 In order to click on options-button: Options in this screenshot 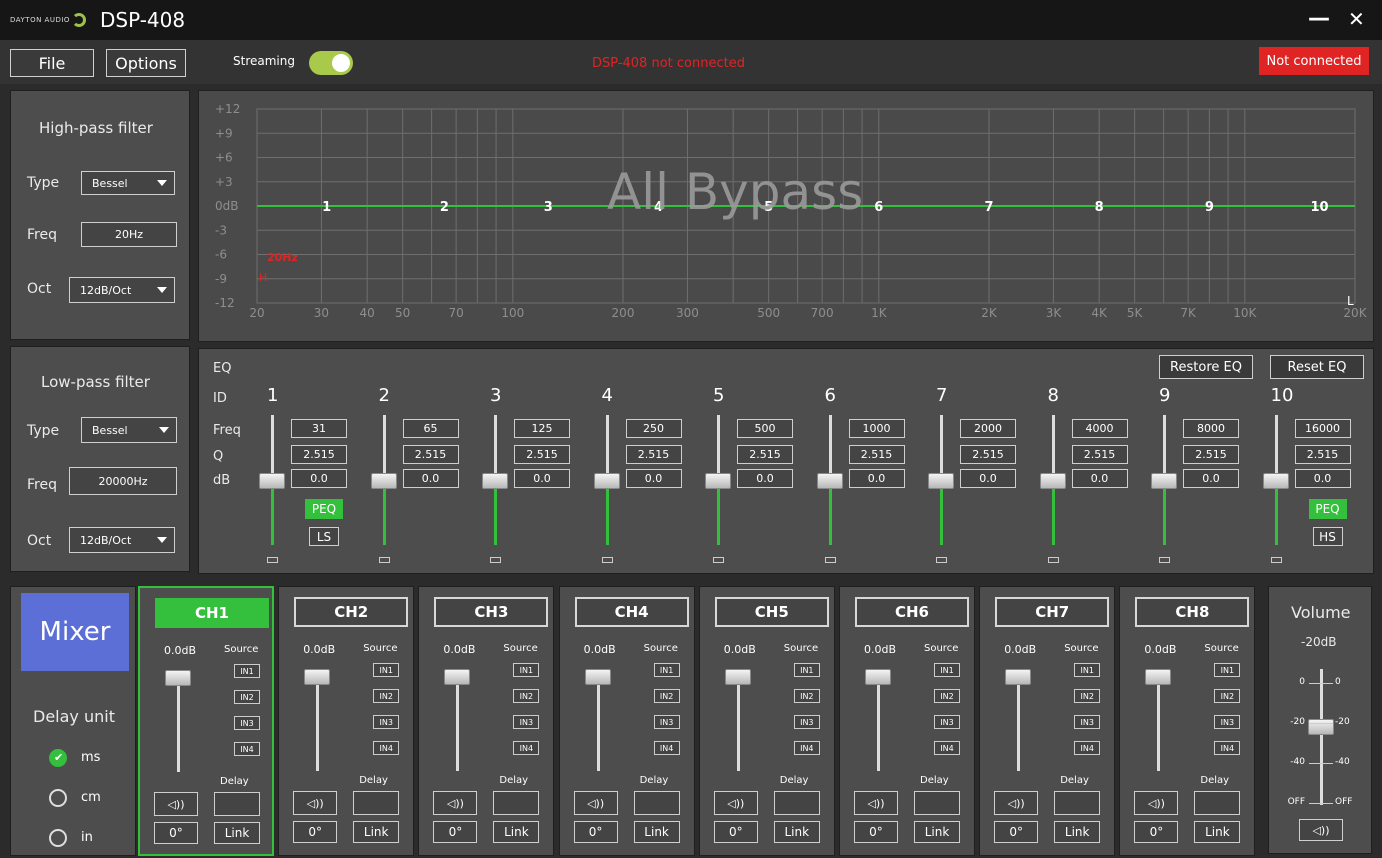, I will do `click(146, 63)`.